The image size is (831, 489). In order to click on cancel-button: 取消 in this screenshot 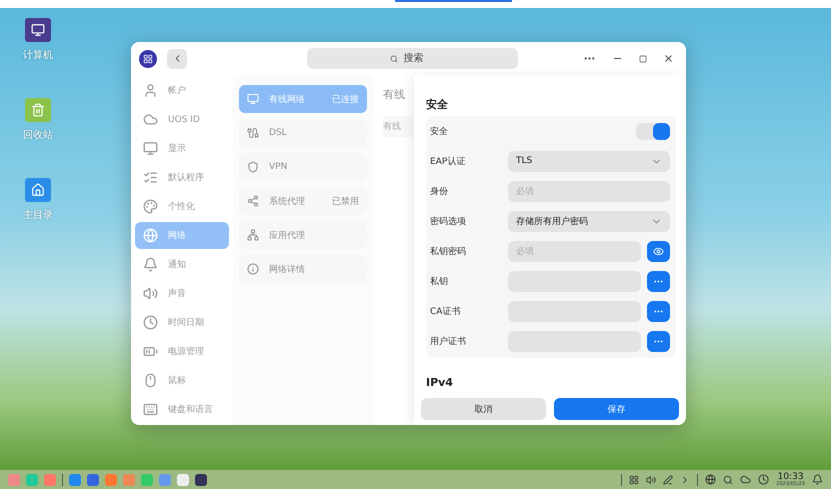, I will do `click(483, 409)`.